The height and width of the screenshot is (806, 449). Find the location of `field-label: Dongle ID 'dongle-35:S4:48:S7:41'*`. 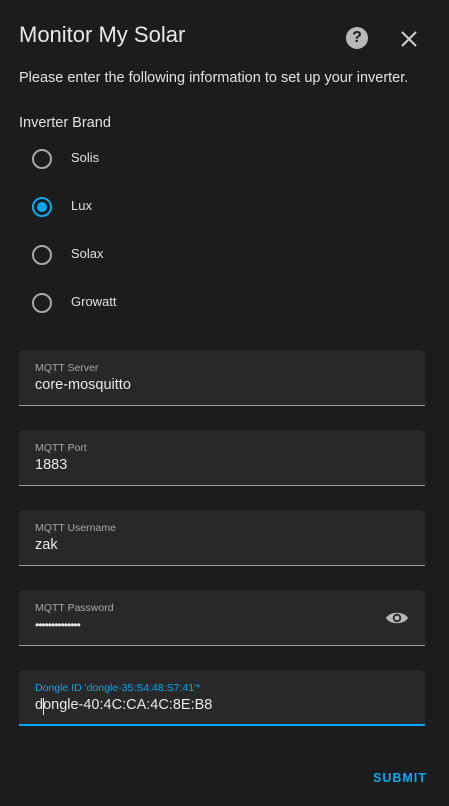

field-label: Dongle ID 'dongle-35:S4:48:S7:41'* is located at coordinates (118, 688).